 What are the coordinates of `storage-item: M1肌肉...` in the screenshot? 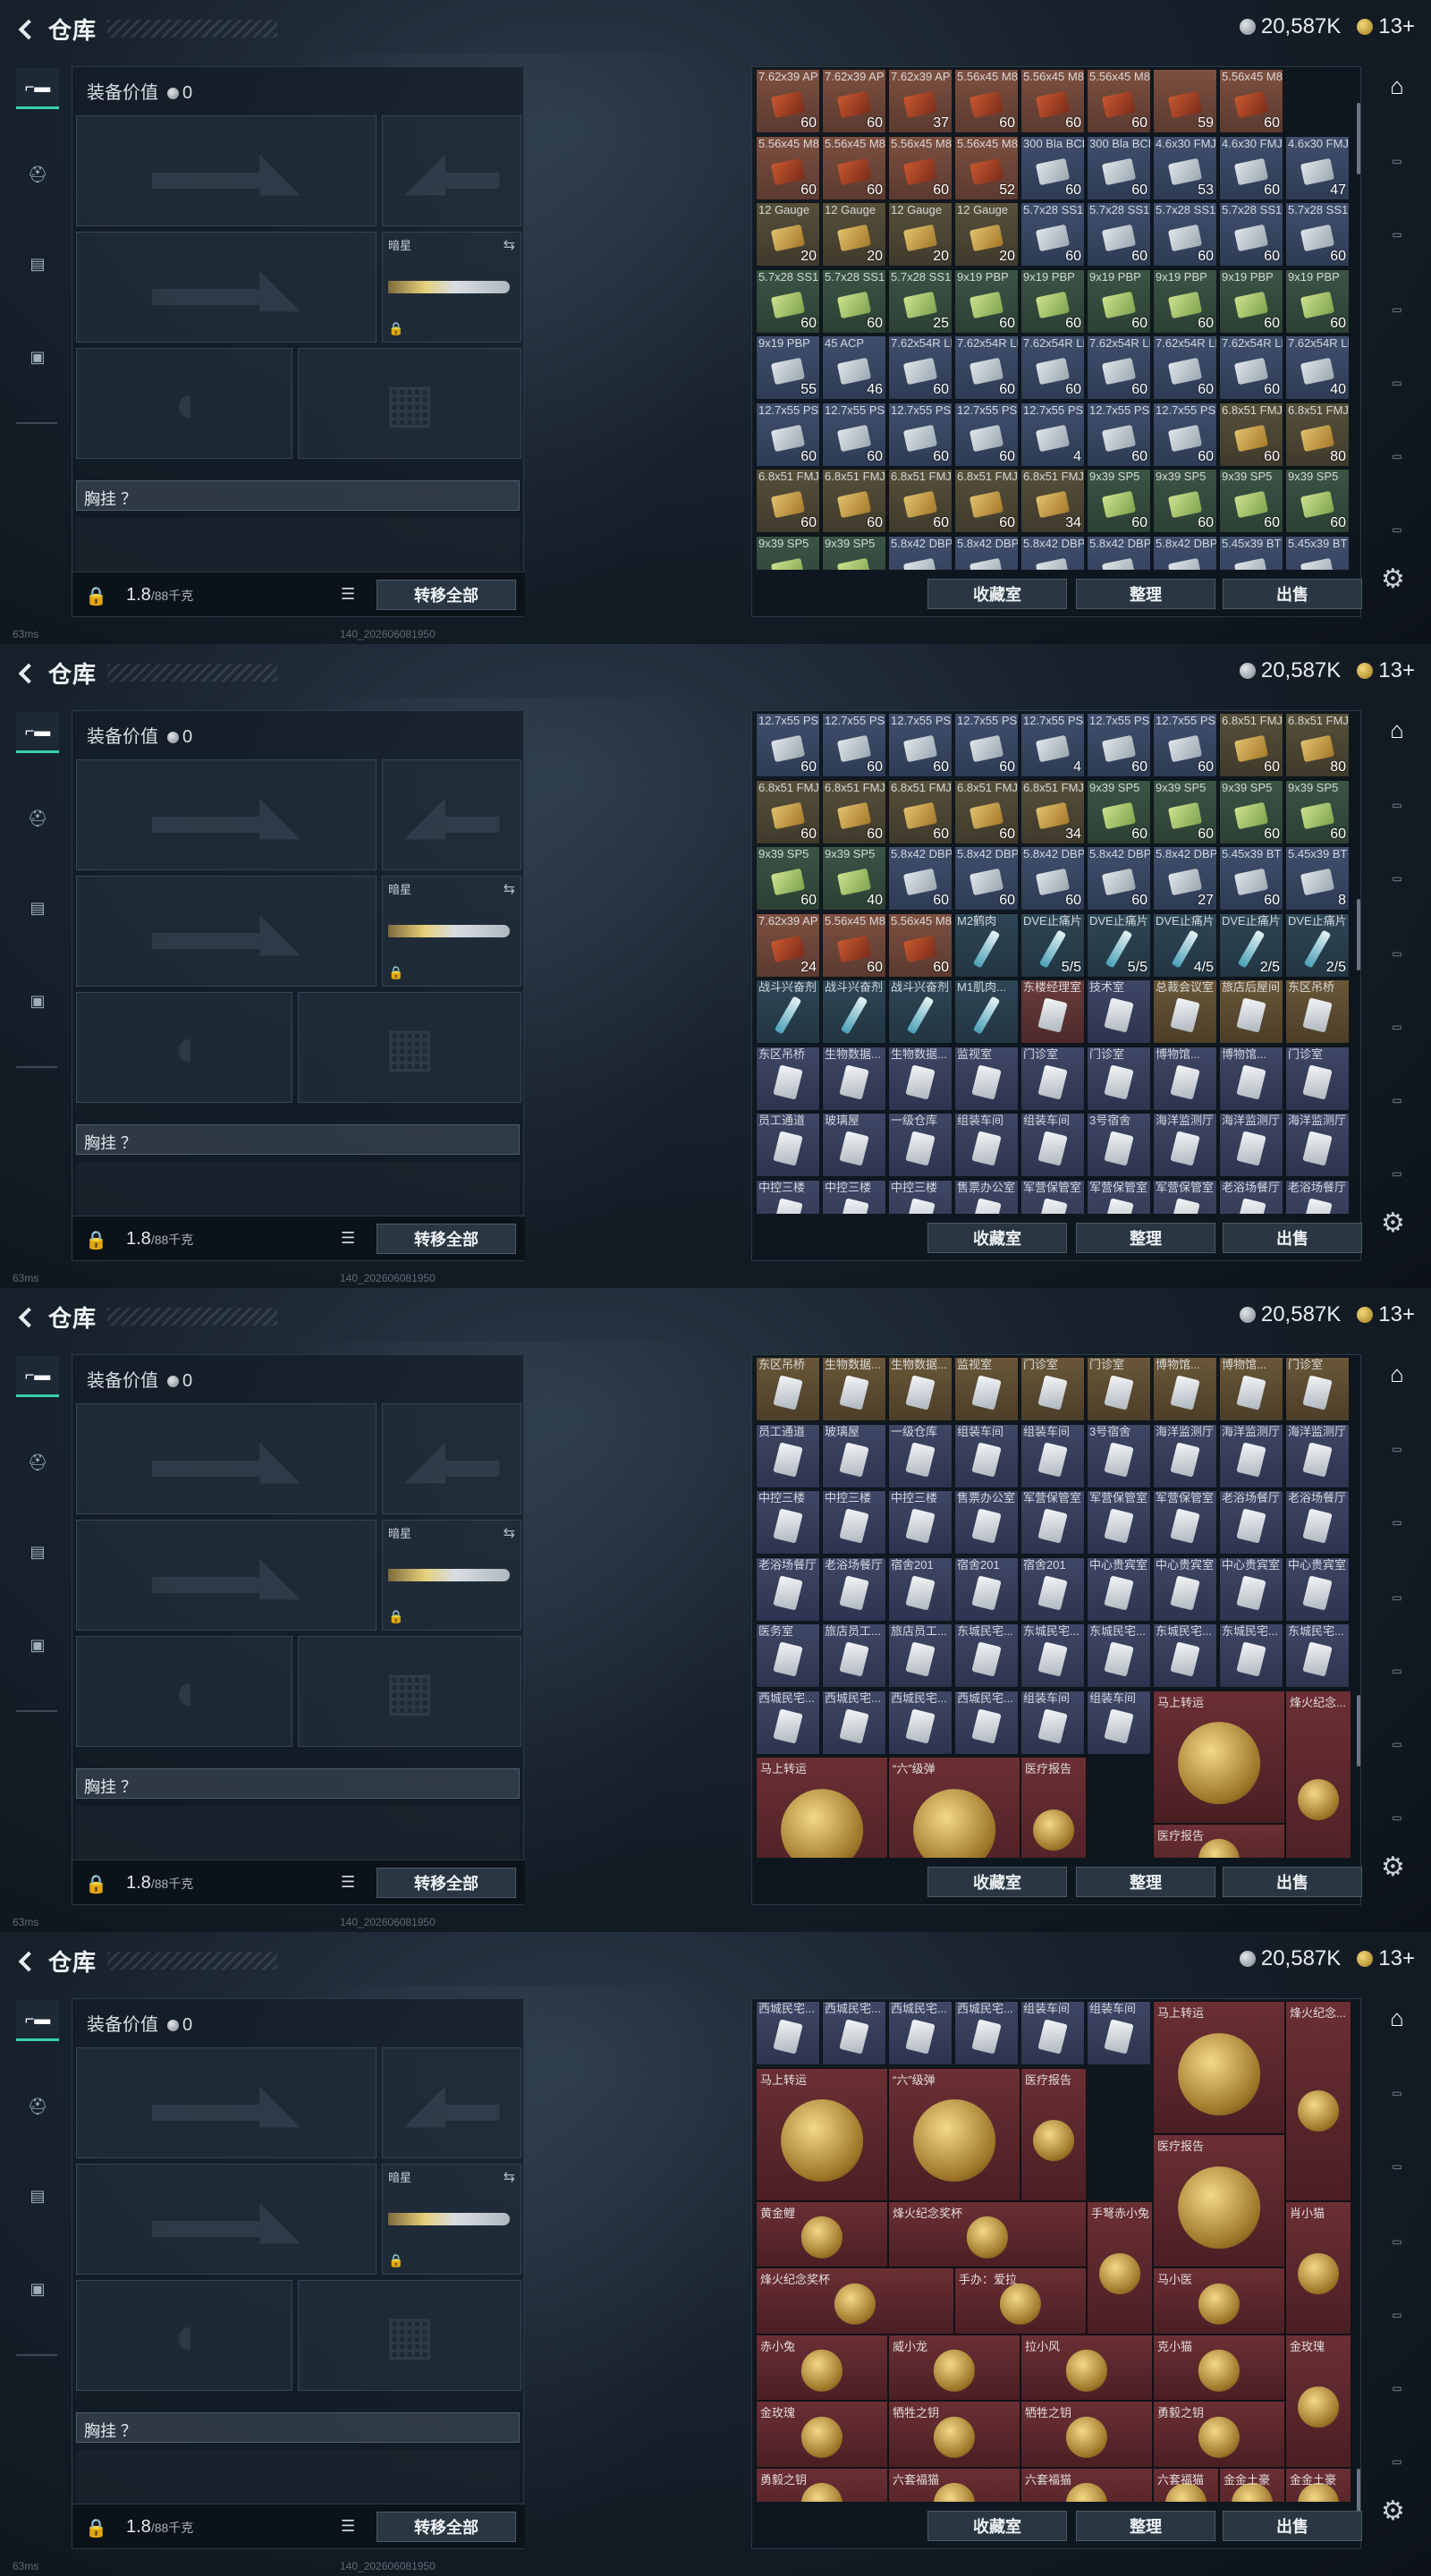 It's located at (986, 1011).